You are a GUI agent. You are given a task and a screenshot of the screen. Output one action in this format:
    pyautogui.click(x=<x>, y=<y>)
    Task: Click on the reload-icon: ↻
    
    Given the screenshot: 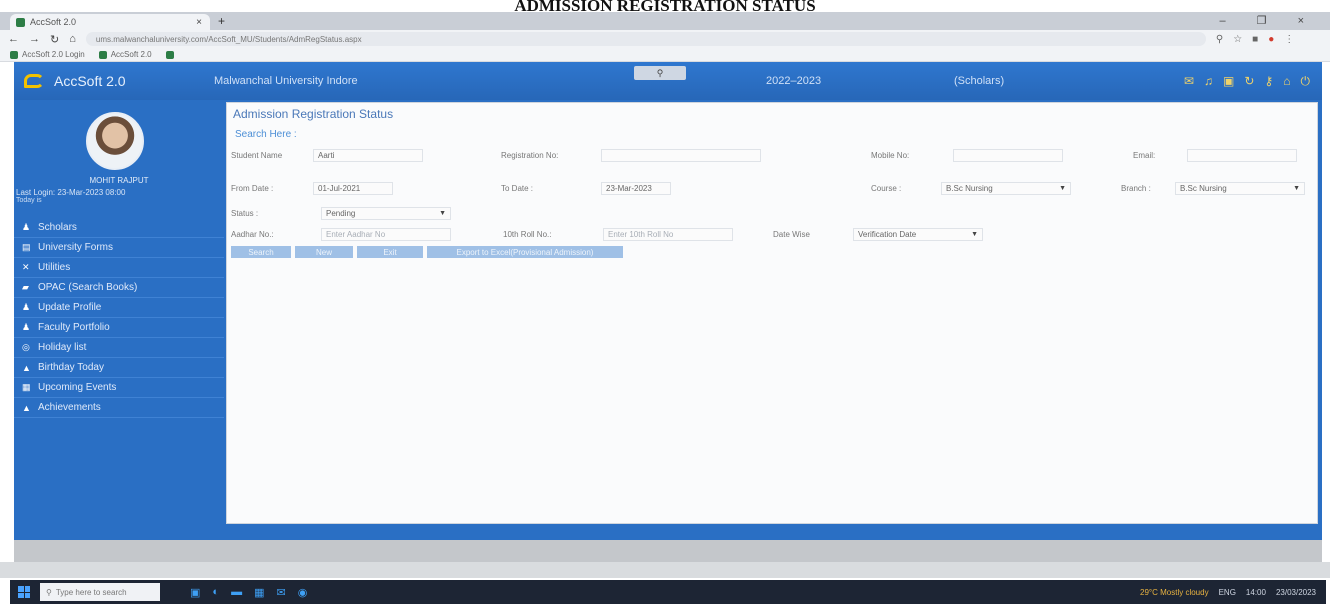 What is the action you would take?
    pyautogui.click(x=54, y=39)
    